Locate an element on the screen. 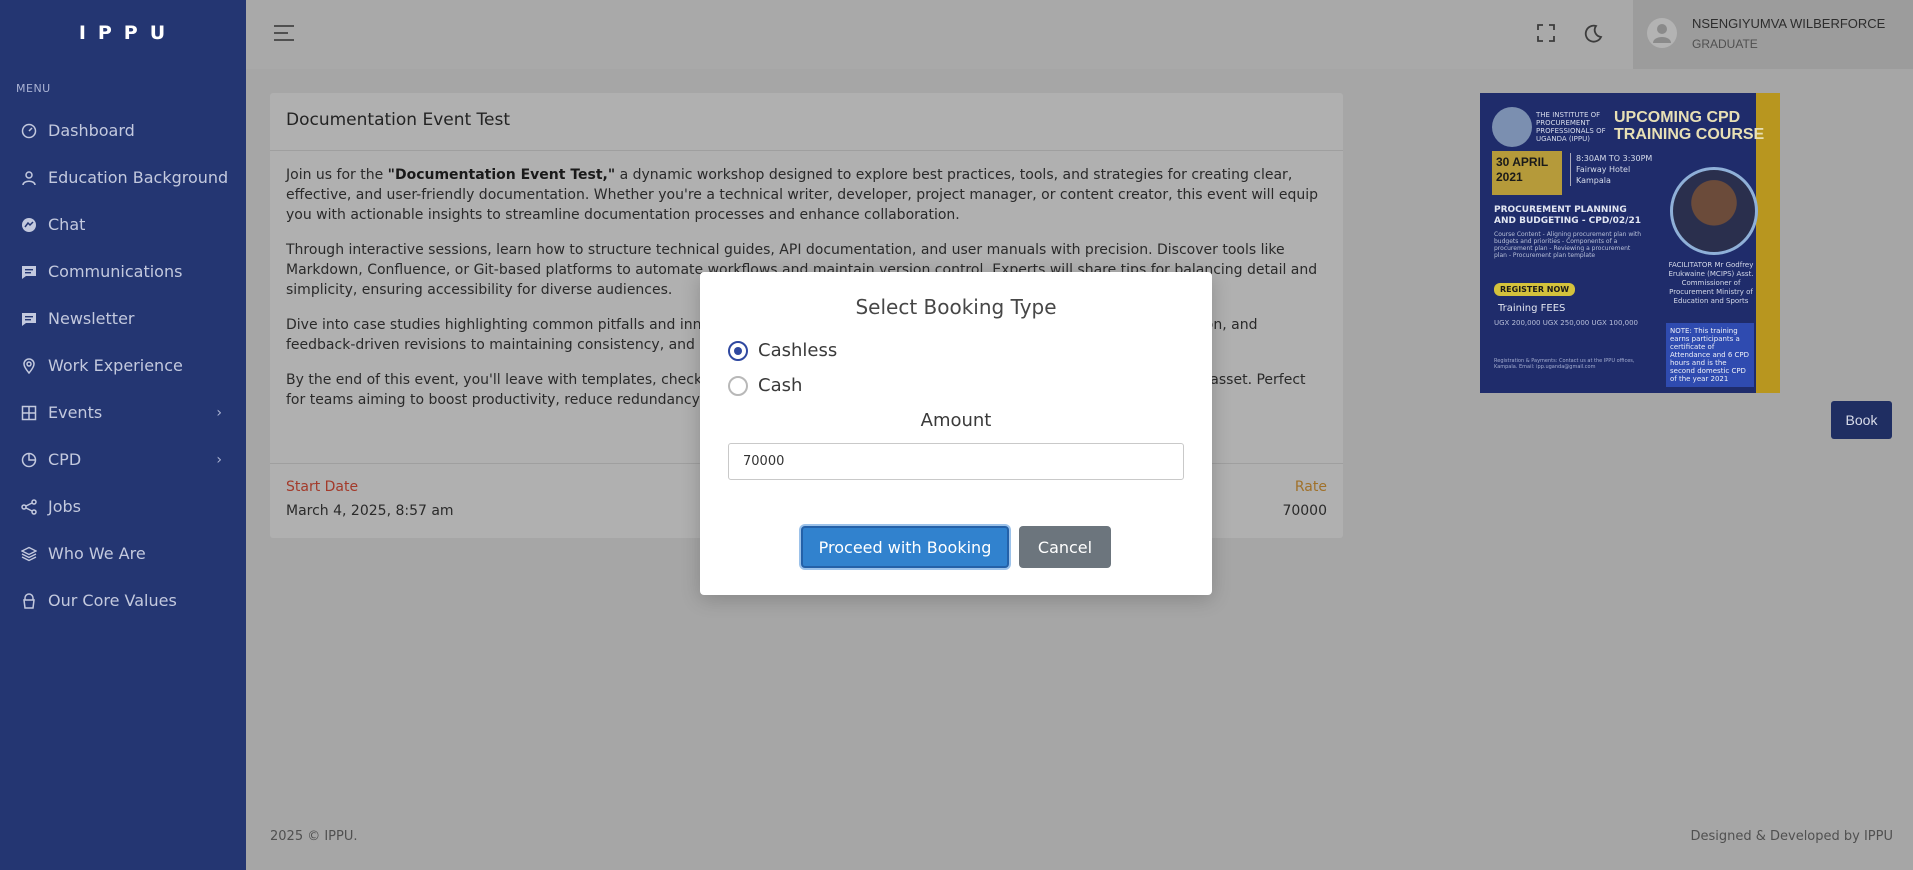  location-icon is located at coordinates (28, 365).